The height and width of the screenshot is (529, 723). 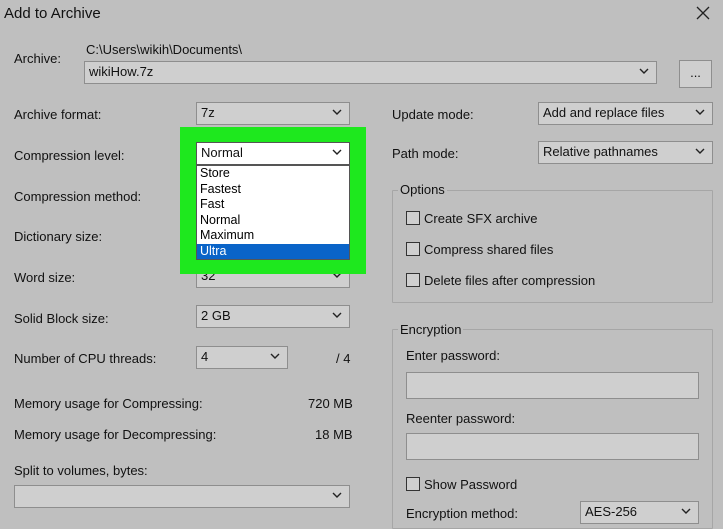 What do you see at coordinates (222, 152) in the screenshot?
I see `compression-level-value: Normal` at bounding box center [222, 152].